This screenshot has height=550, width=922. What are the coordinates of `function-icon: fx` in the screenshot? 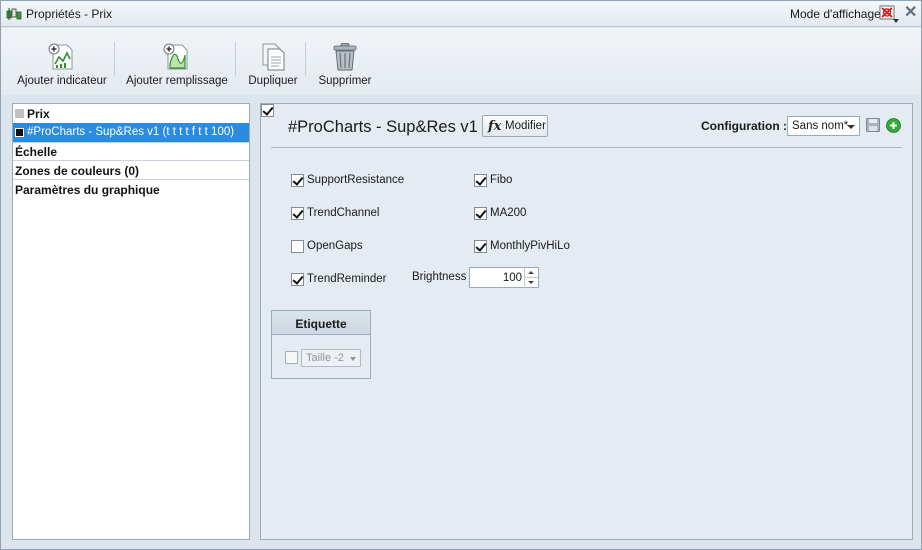 It's located at (495, 126).